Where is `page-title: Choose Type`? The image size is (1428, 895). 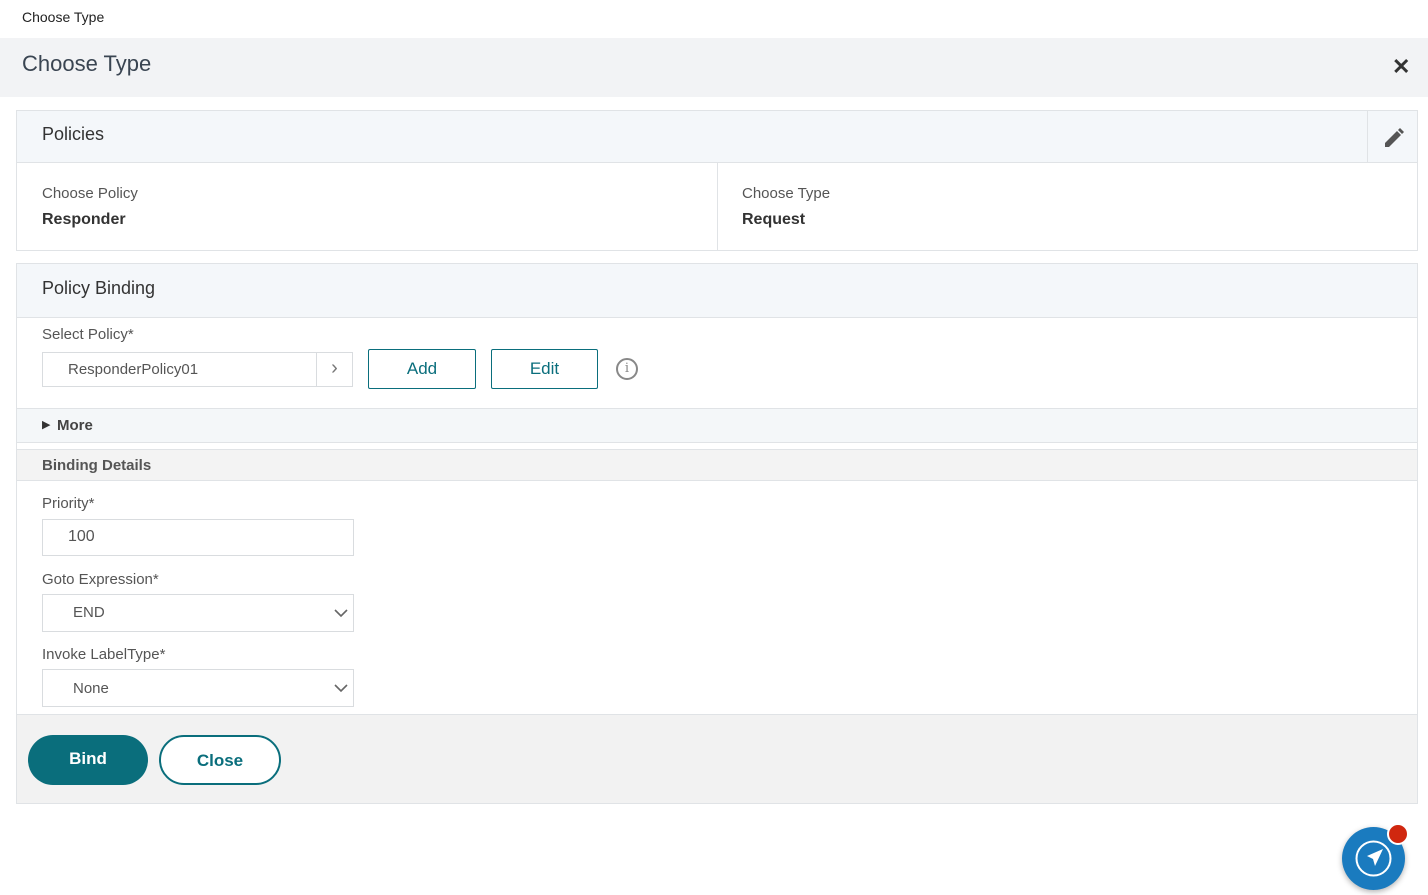 page-title: Choose Type is located at coordinates (87, 63).